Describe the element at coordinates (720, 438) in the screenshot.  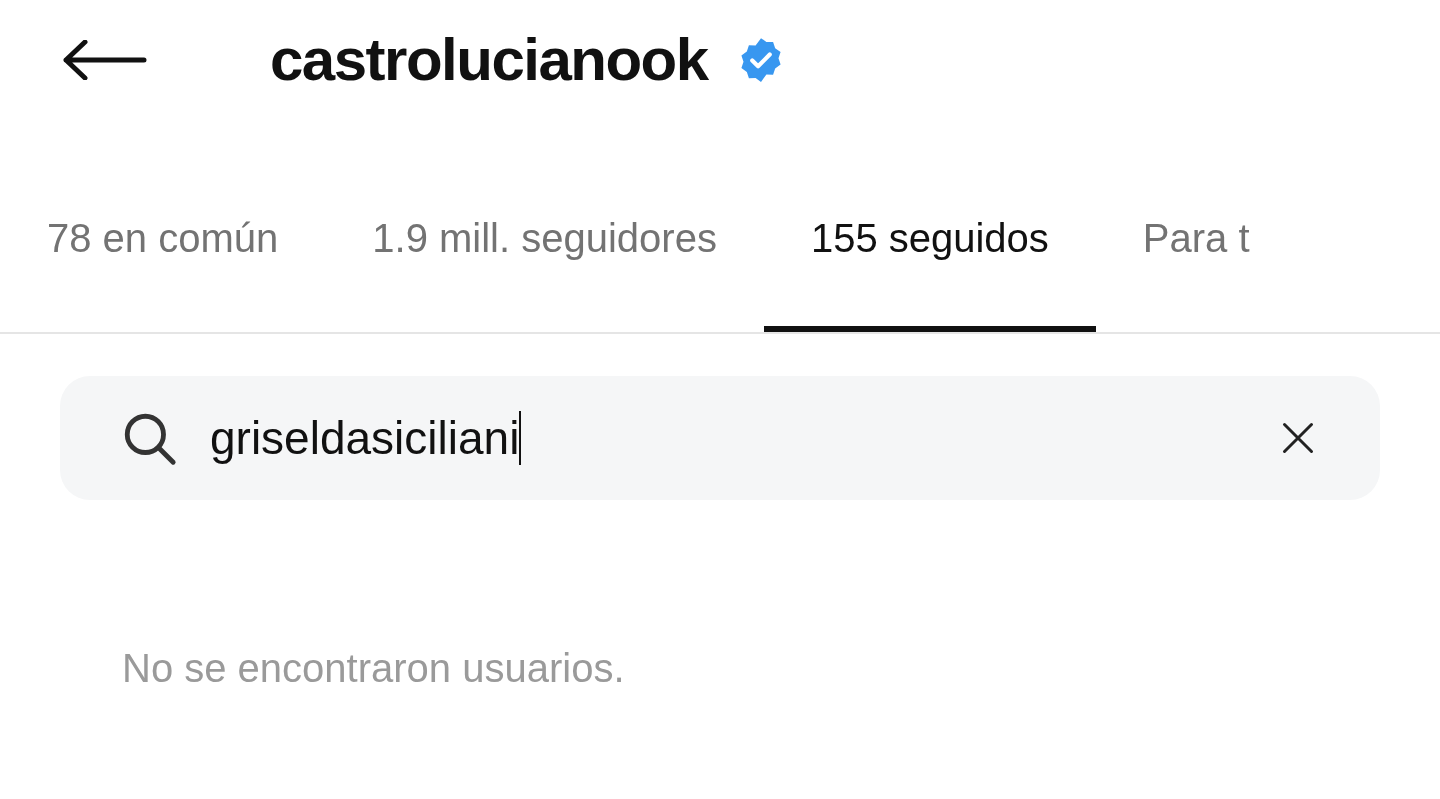
I see `search-field: griseldasiciliani` at that location.